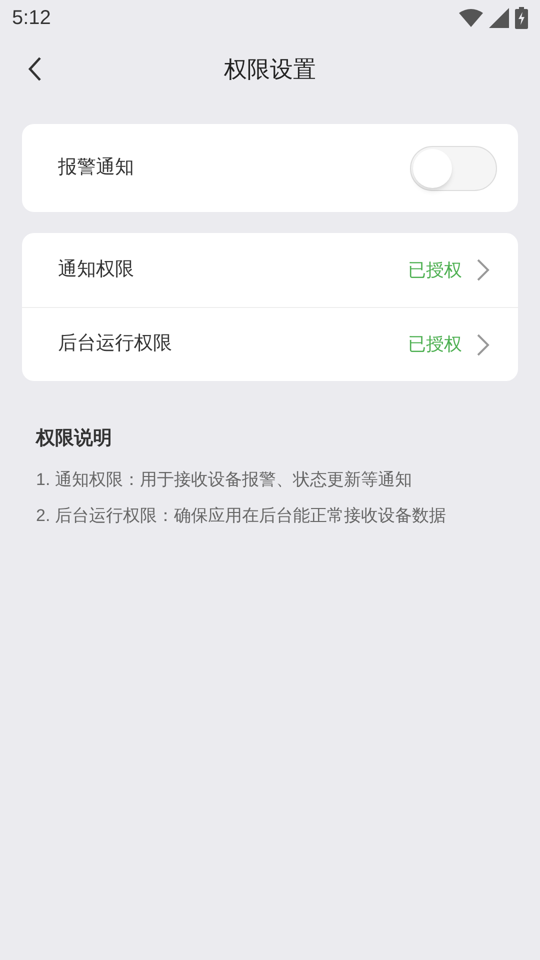 The width and height of the screenshot is (540, 960). What do you see at coordinates (241, 515) in the screenshot?
I see `explanation-line: 2. 后台运行权限：确保应用在后台能正常接收设备数据` at bounding box center [241, 515].